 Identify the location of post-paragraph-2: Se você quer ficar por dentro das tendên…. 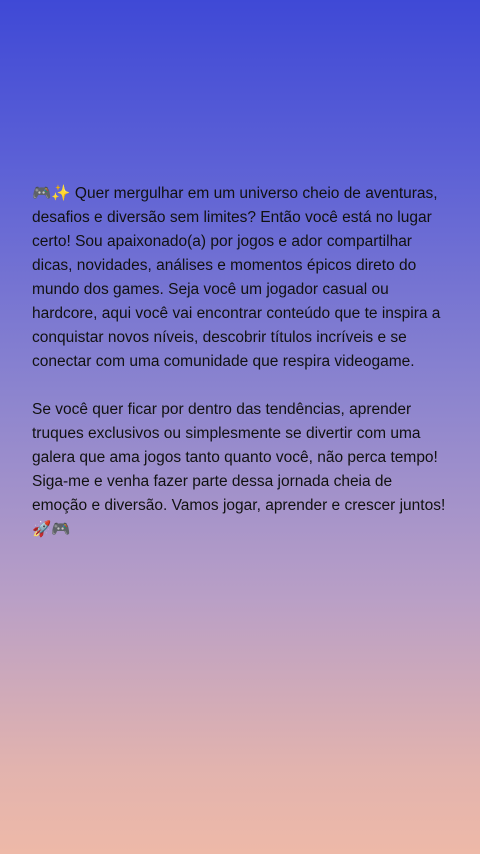
(239, 469).